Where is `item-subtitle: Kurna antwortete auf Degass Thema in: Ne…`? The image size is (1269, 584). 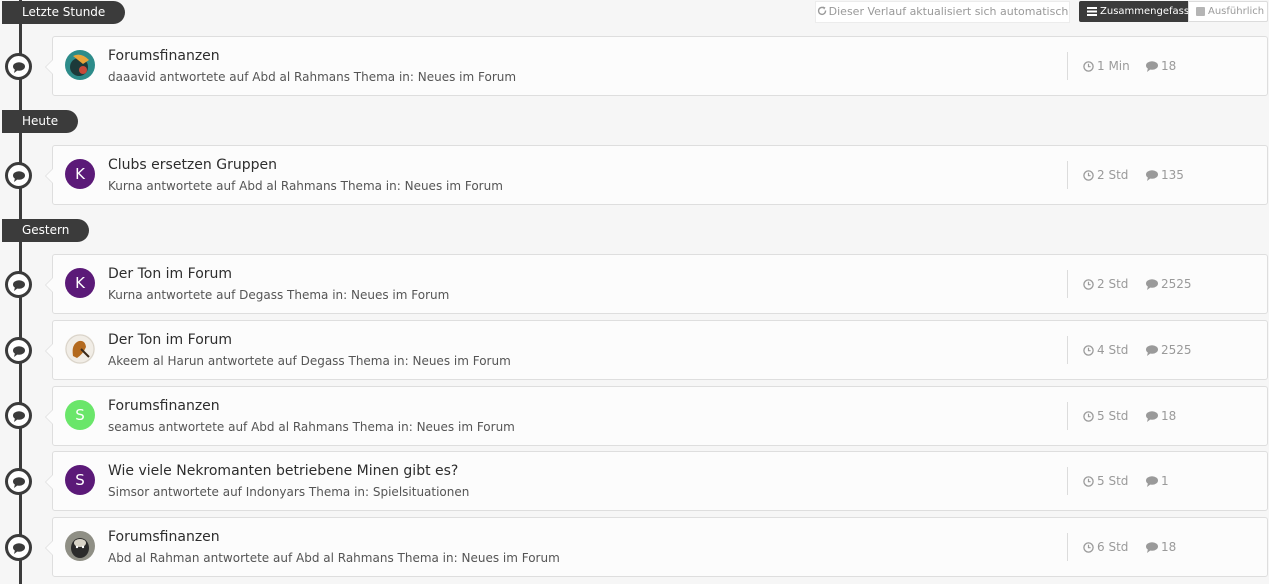 item-subtitle: Kurna antwortete auf Degass Thema in: Ne… is located at coordinates (279, 295).